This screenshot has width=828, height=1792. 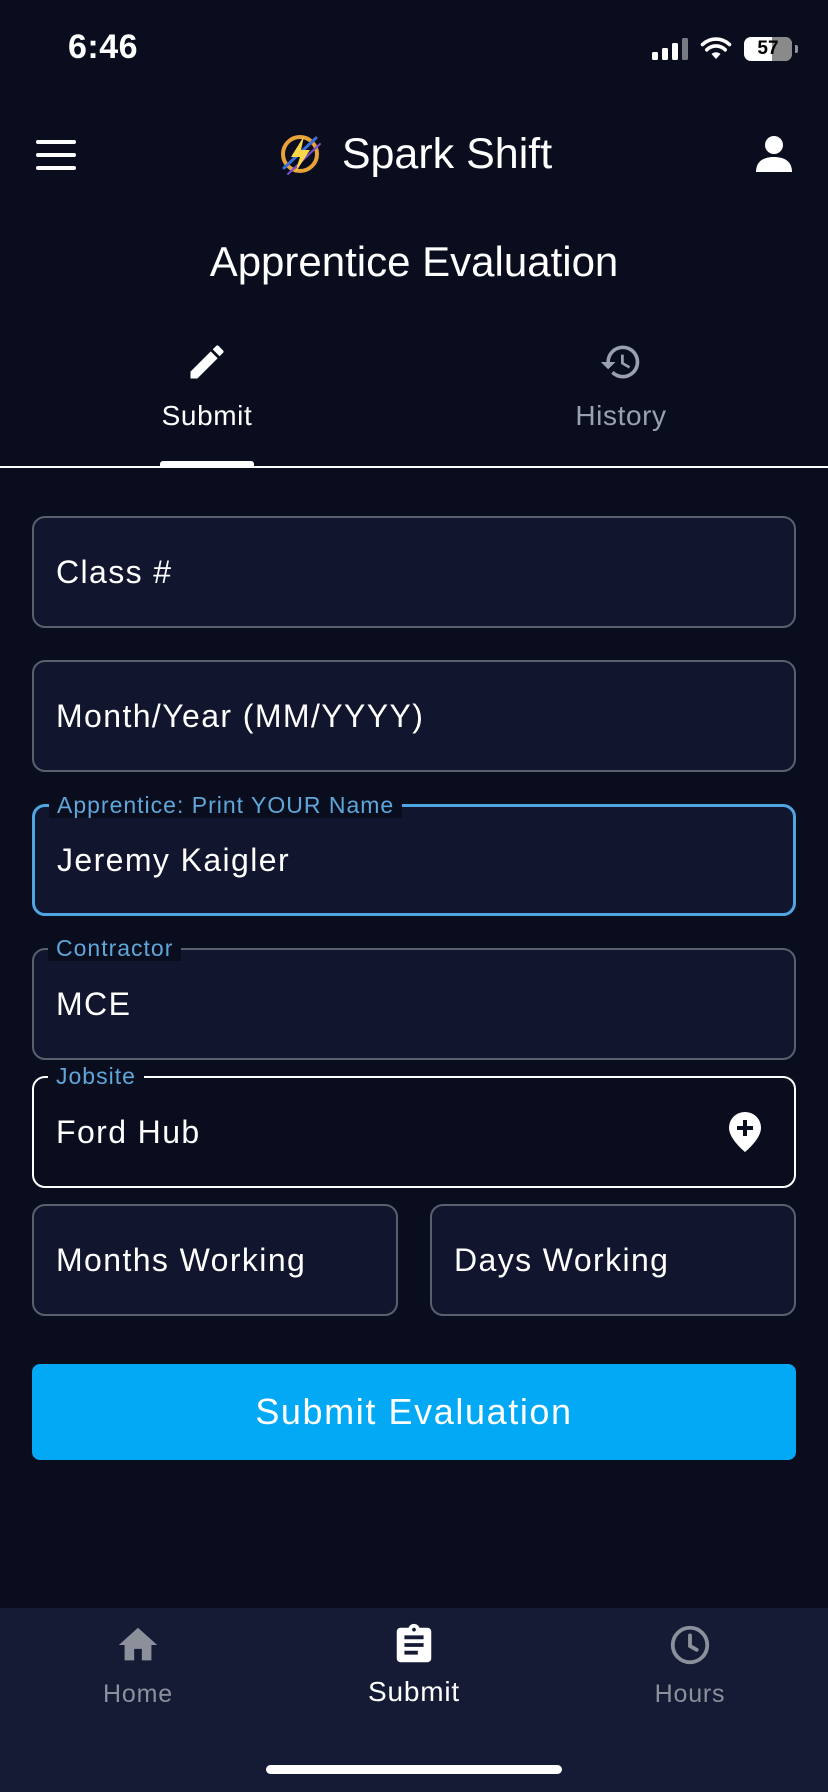 I want to click on profile-icon, so click(x=774, y=154).